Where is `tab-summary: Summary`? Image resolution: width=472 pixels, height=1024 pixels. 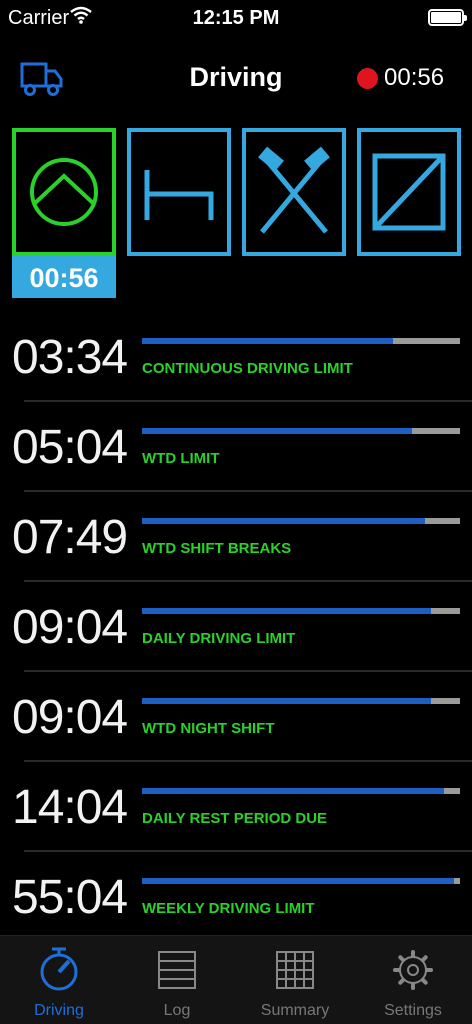 tab-summary: Summary is located at coordinates (295, 980).